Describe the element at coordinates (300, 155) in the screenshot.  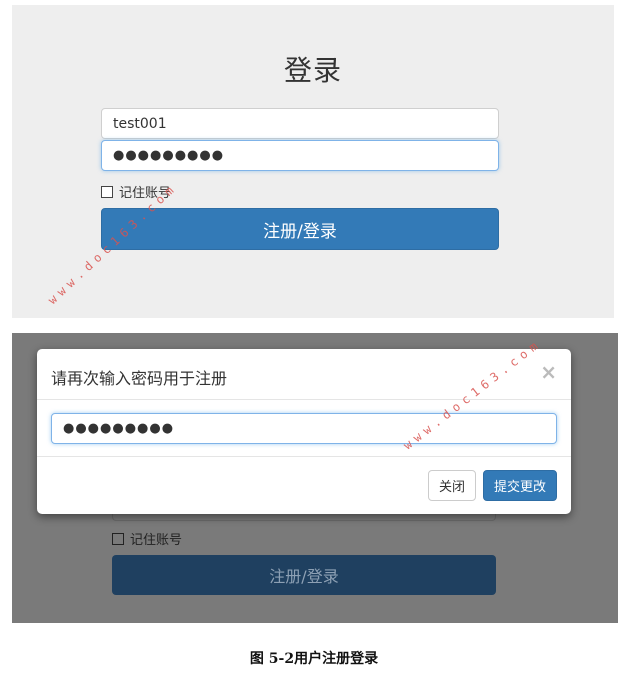
I see `password-input: ●●●●●●●●●` at that location.